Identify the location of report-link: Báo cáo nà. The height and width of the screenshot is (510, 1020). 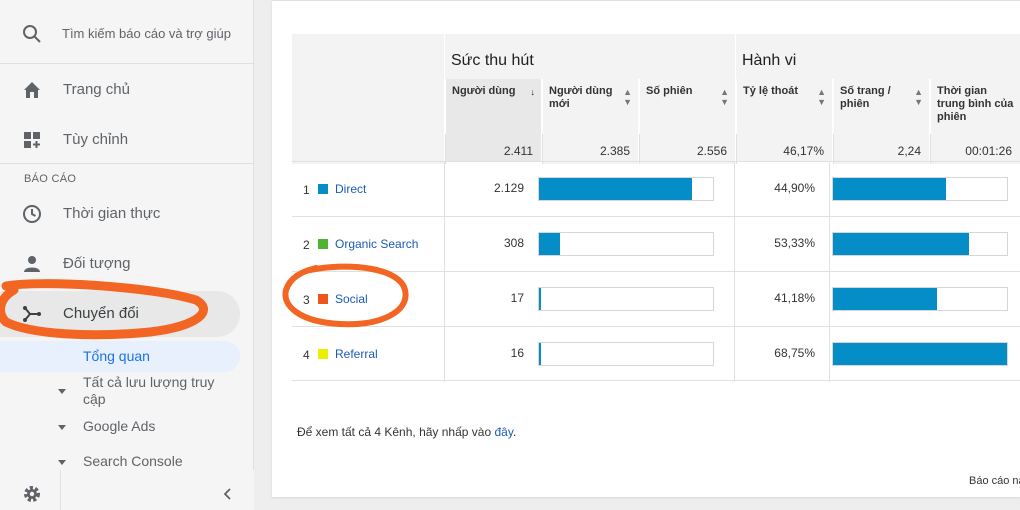
(994, 481).